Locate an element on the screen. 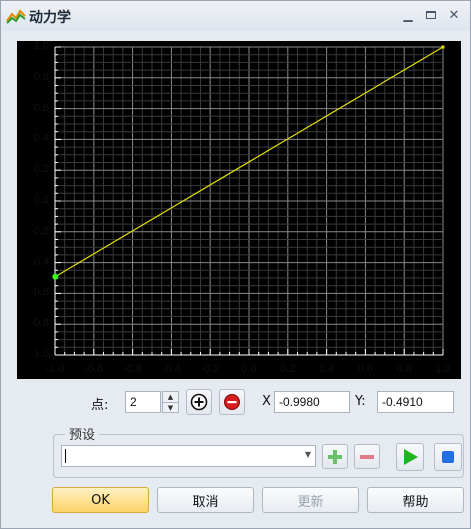 Image resolution: width=471 pixels, height=529 pixels. minimize-button: ▁ is located at coordinates (408, 15).